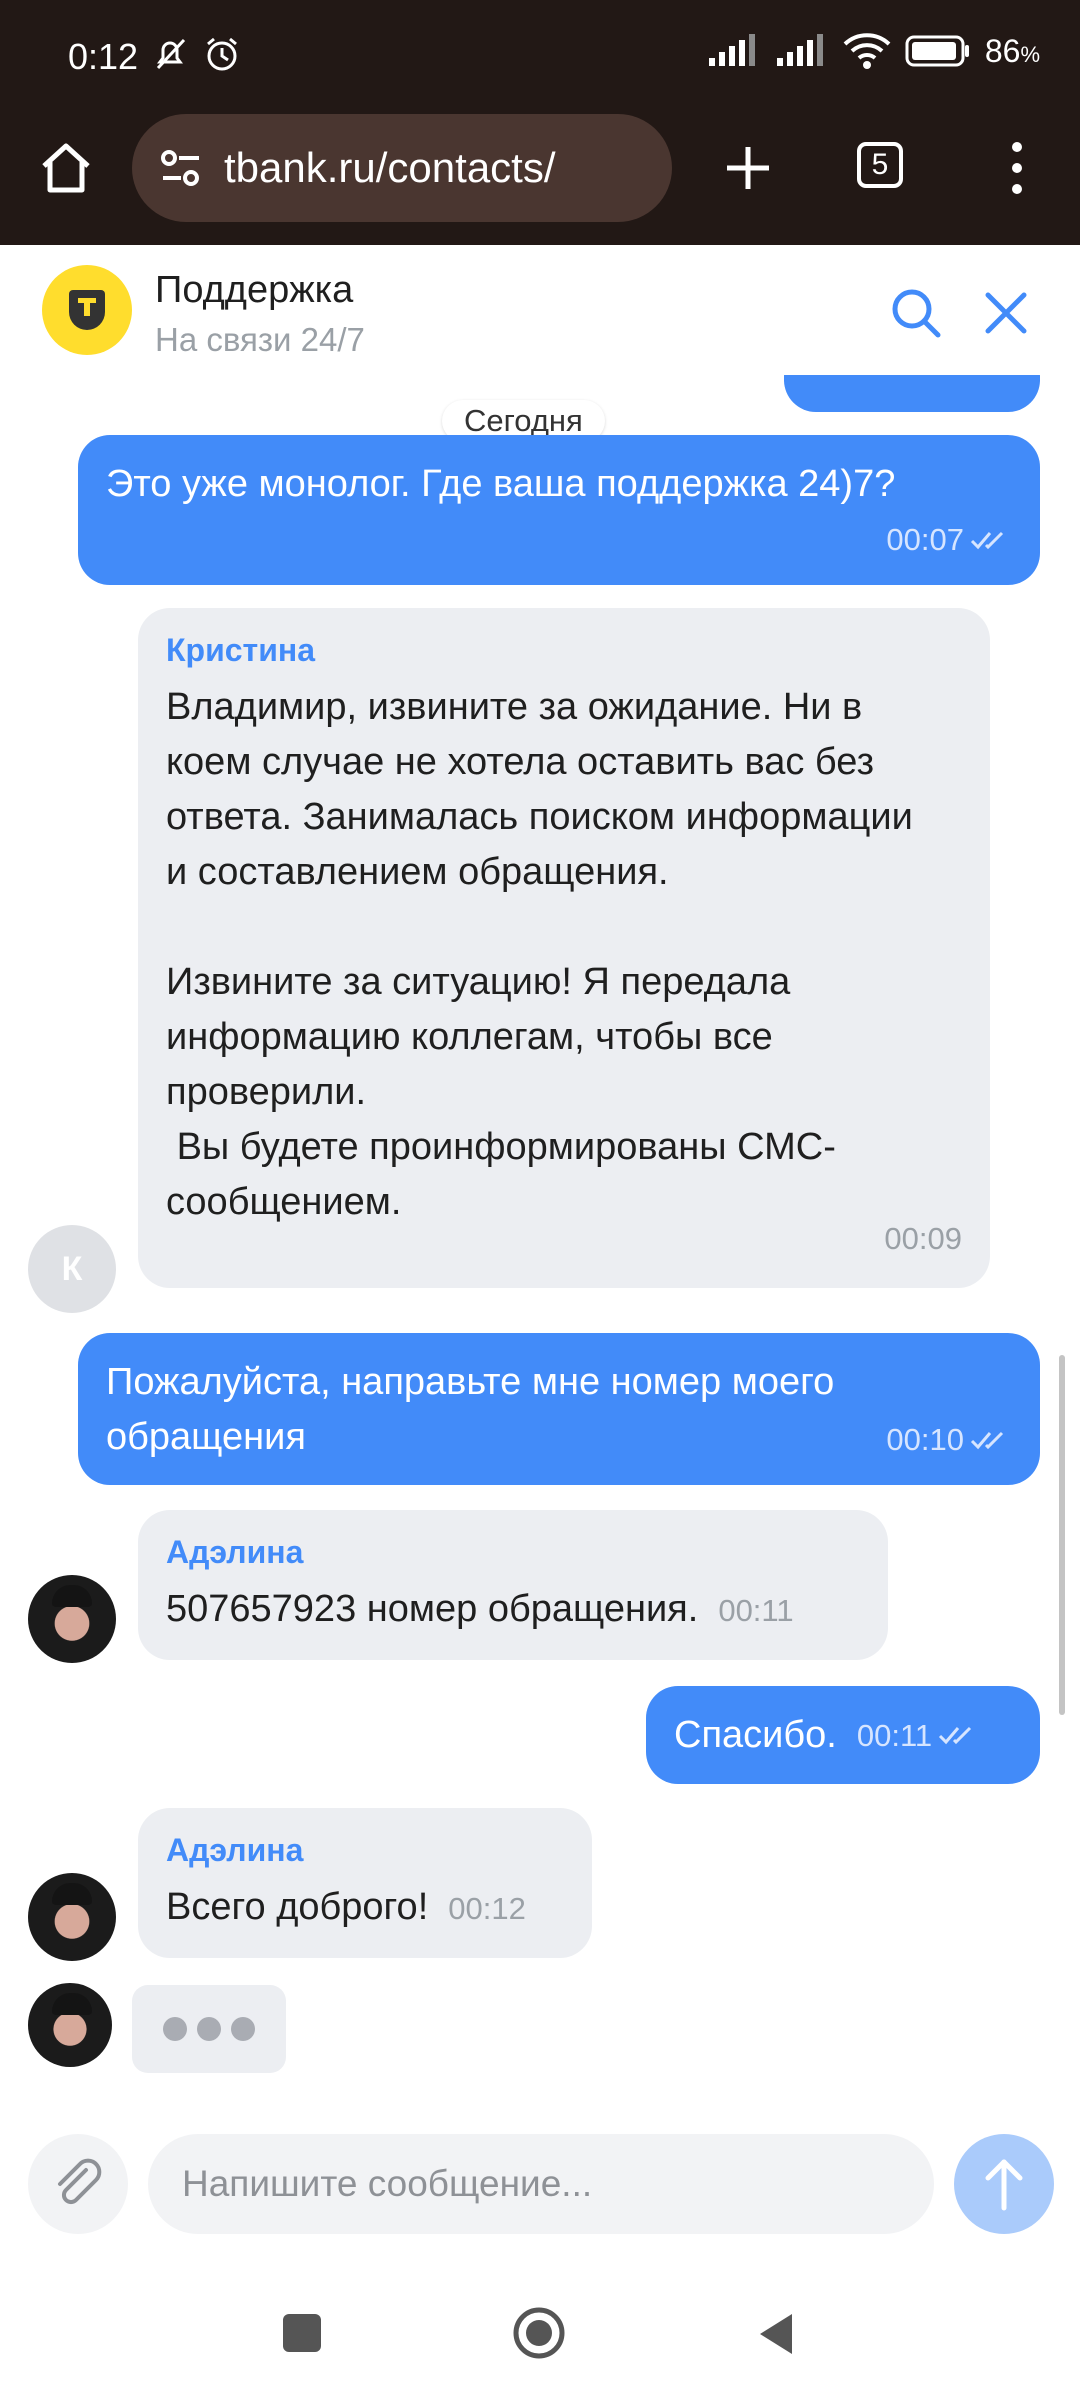 Image resolution: width=1080 pixels, height=2400 pixels. What do you see at coordinates (365, 1883) in the screenshot?
I see `incoming-message: Адэлина Всего доброго! 00:12` at bounding box center [365, 1883].